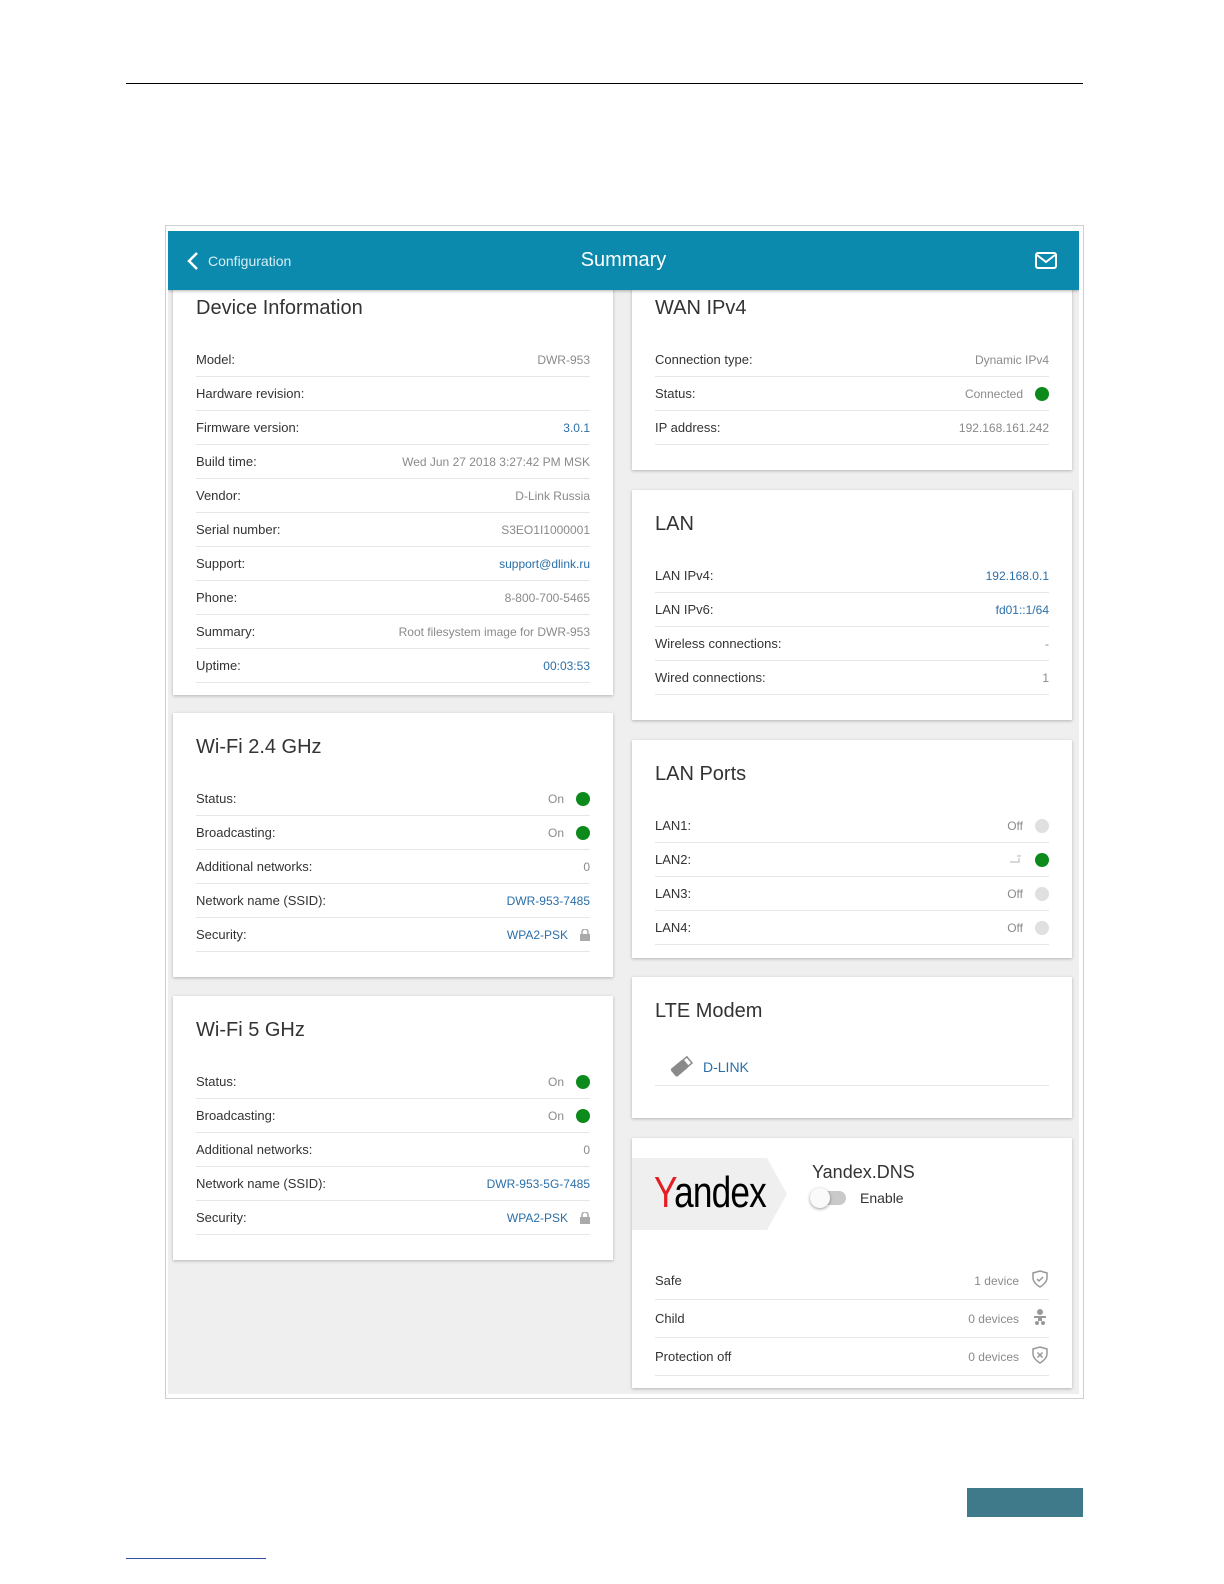 The width and height of the screenshot is (1224, 1584). Describe the element at coordinates (1040, 1280) in the screenshot. I see `shield-check-icon` at that location.